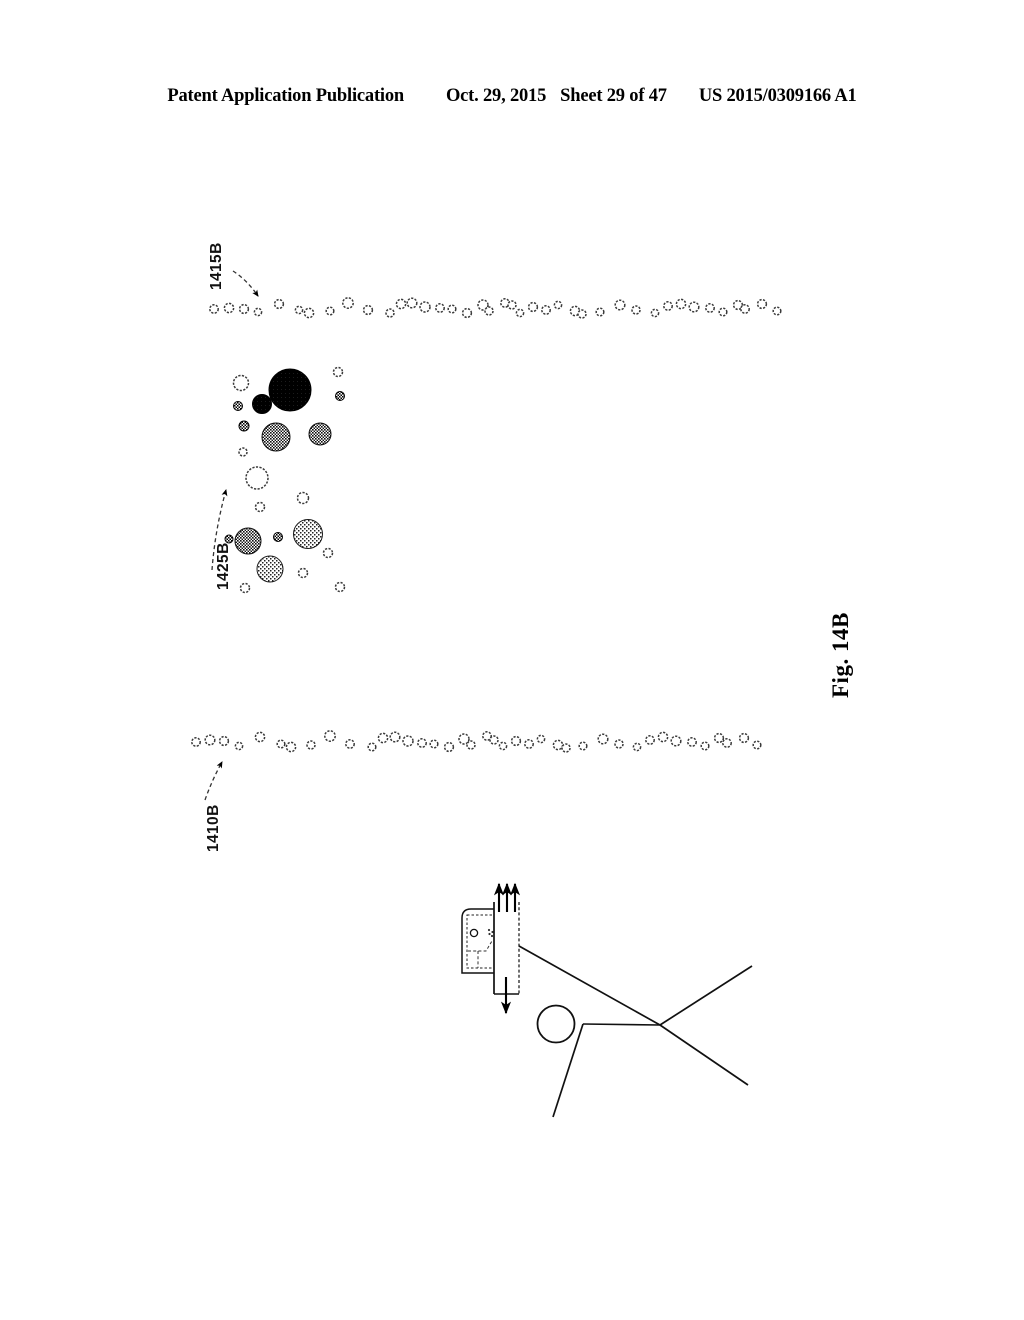 This screenshot has height=1320, width=1024. I want to click on linkage-horizontal-spine, so click(621, 1024).